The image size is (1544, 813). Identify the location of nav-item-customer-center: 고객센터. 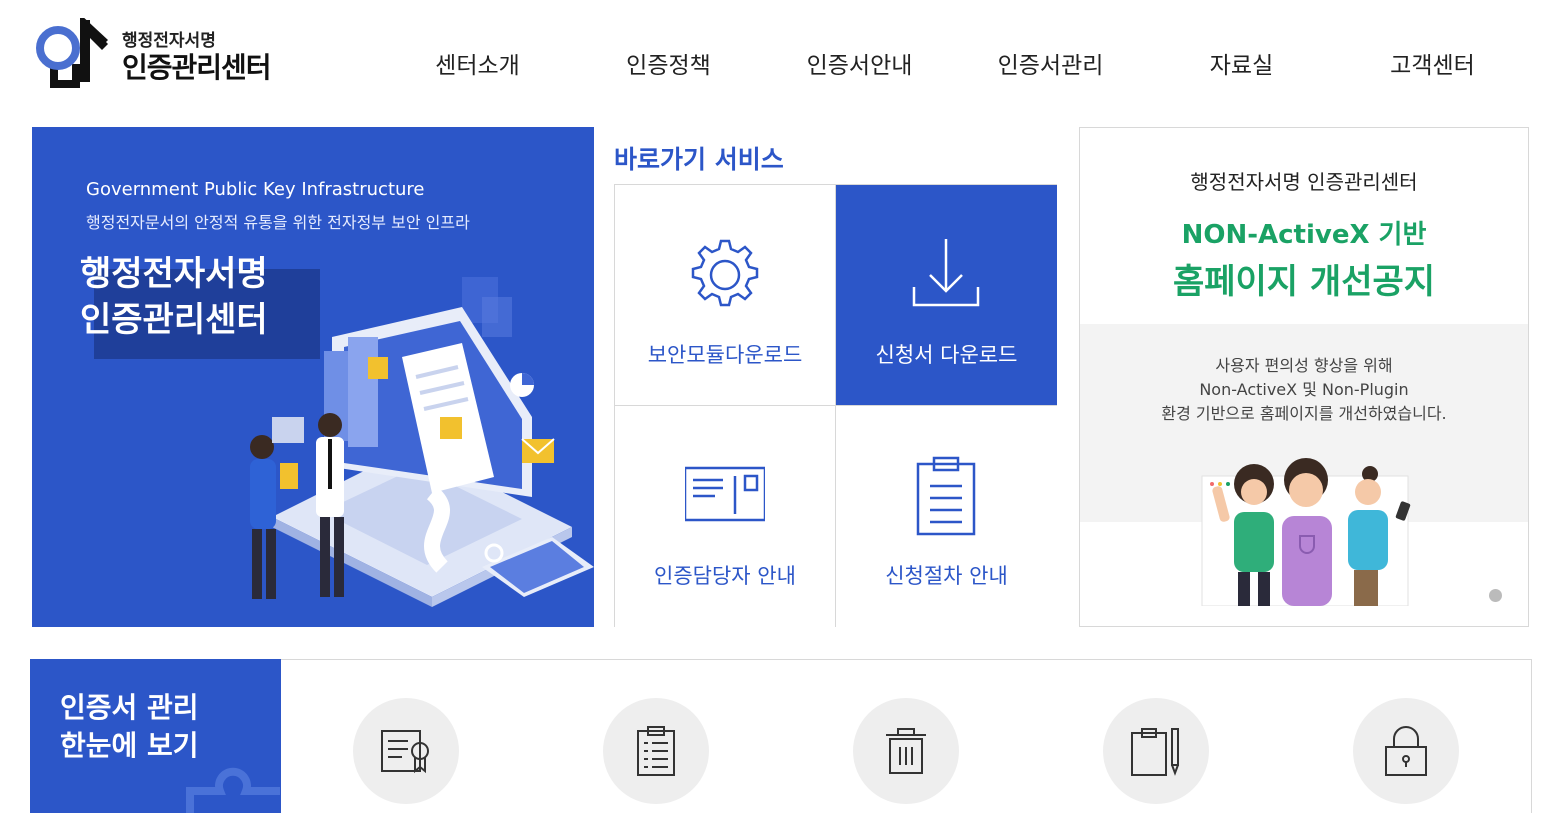
(1432, 66).